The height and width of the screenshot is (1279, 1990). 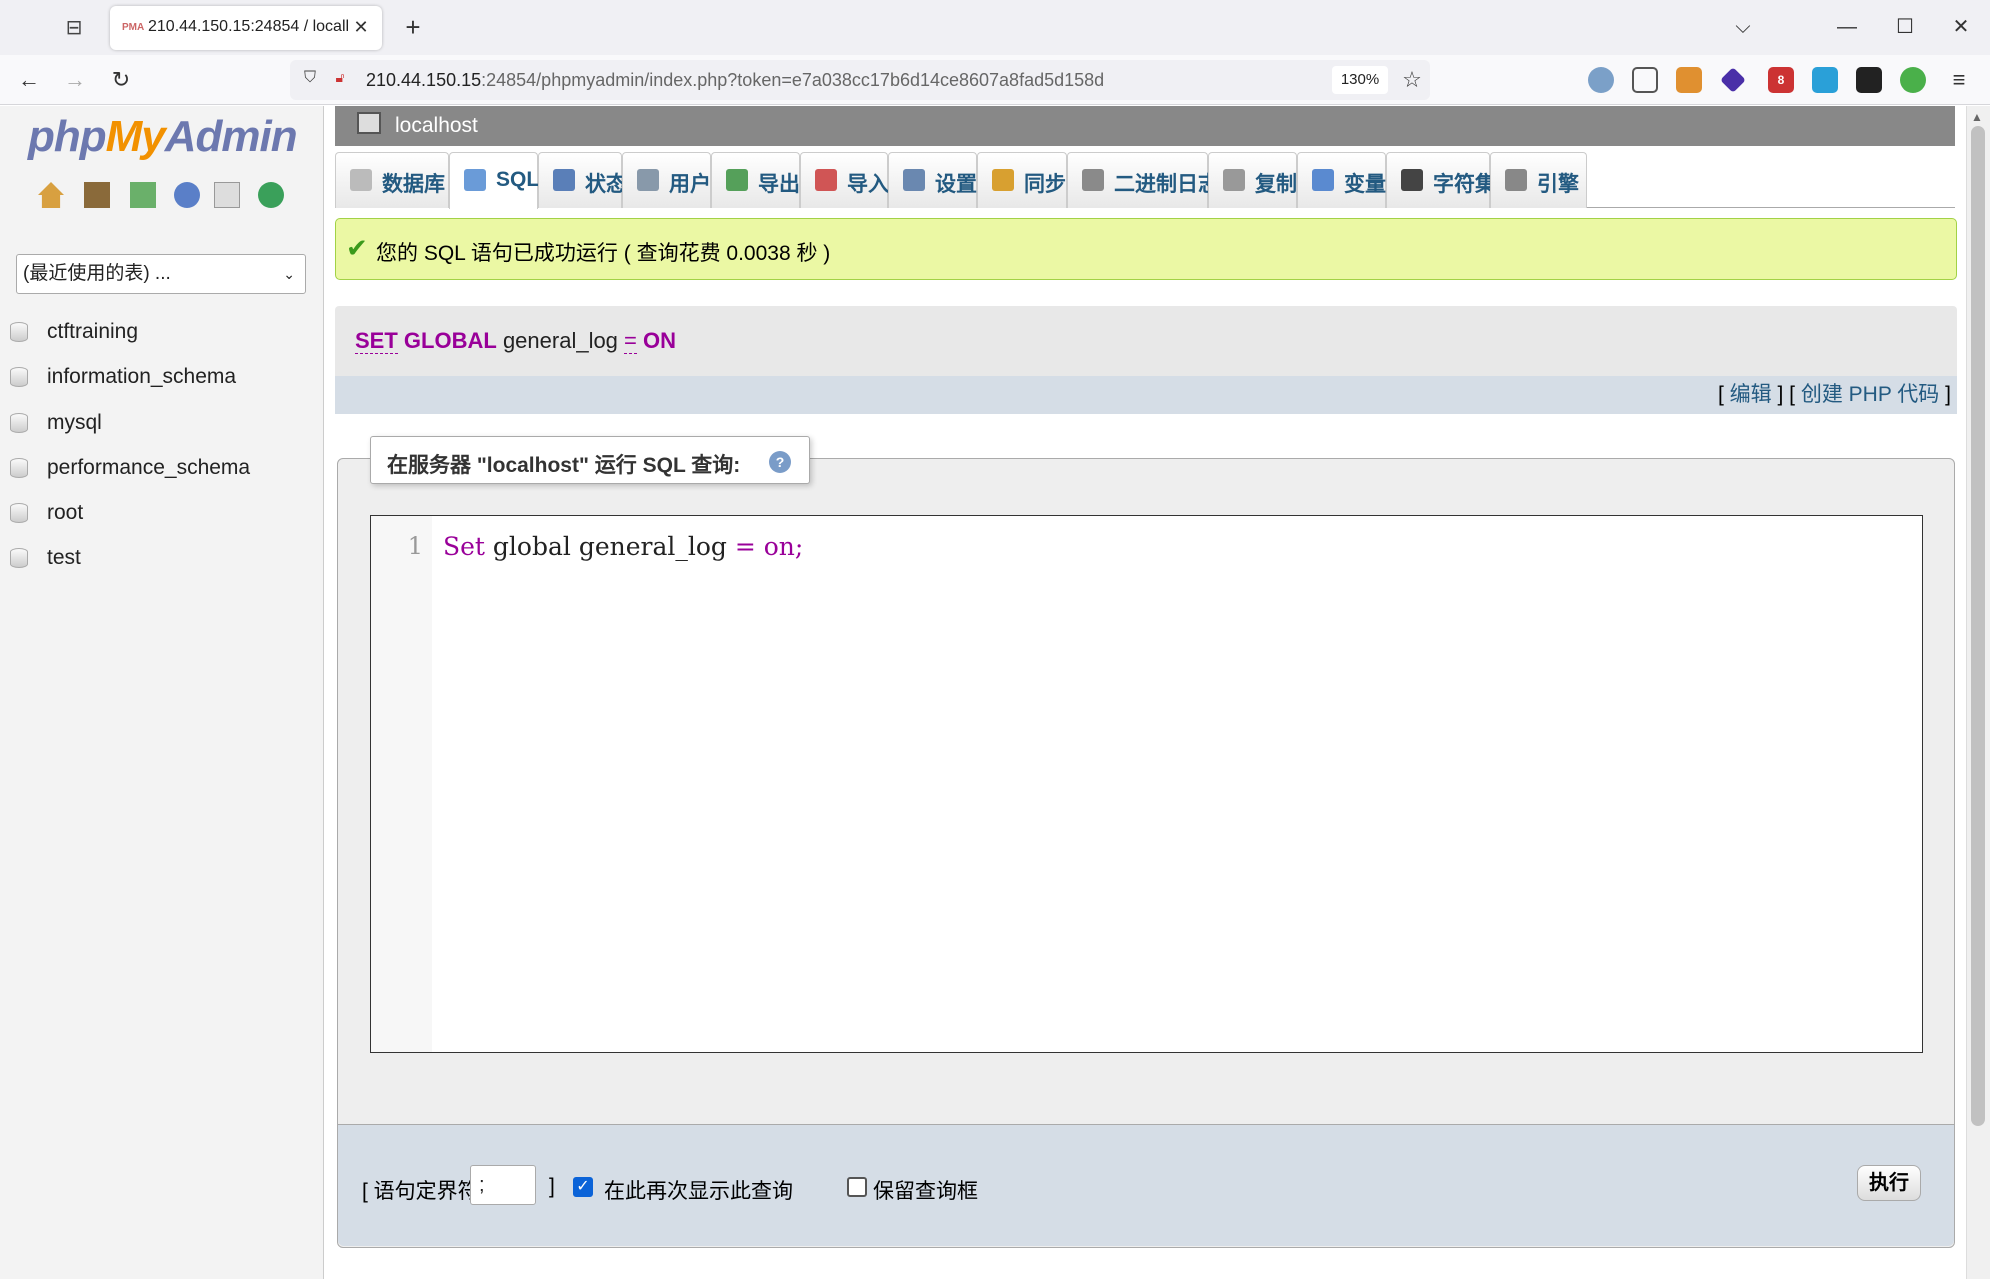 I want to click on bracket: [, so click(x=1720, y=394).